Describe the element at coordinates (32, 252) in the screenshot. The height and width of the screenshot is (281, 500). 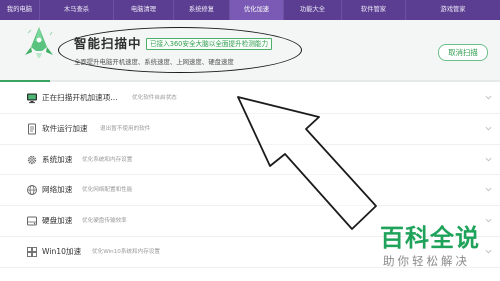
I see `windows-icon` at that location.